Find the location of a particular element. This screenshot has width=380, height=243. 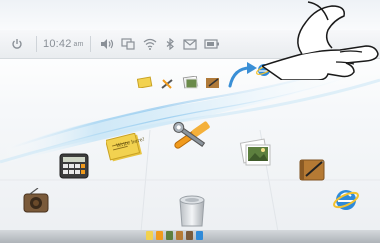

power-icon is located at coordinates (17, 44).